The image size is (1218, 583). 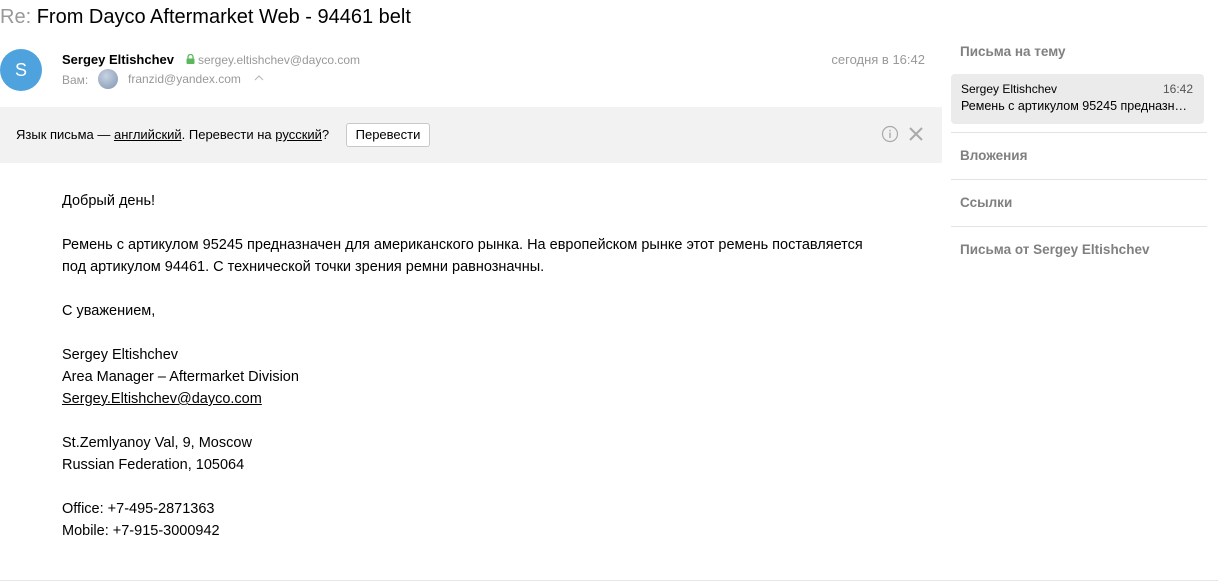 I want to click on thread-heading: Письма на тему, so click(x=1013, y=51).